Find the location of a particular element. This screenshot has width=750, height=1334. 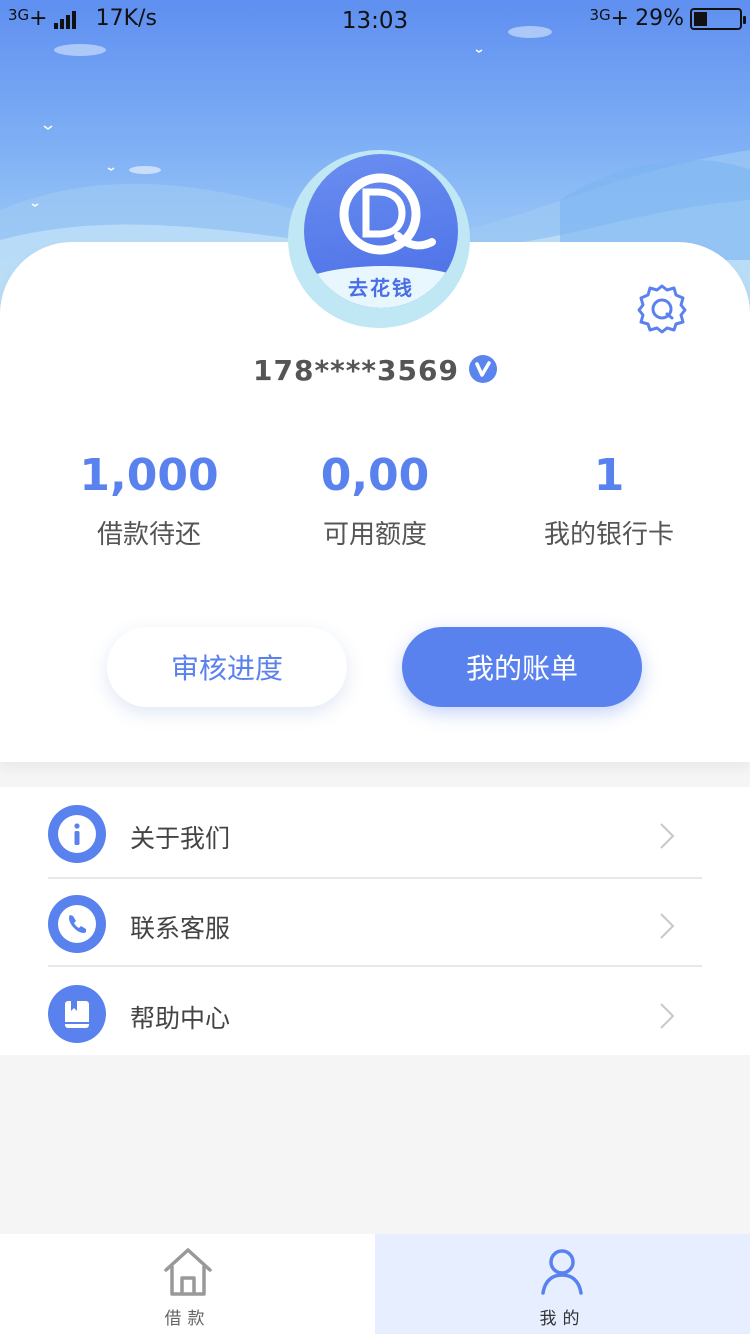

stat-value: 1,000 is located at coordinates (149, 475).